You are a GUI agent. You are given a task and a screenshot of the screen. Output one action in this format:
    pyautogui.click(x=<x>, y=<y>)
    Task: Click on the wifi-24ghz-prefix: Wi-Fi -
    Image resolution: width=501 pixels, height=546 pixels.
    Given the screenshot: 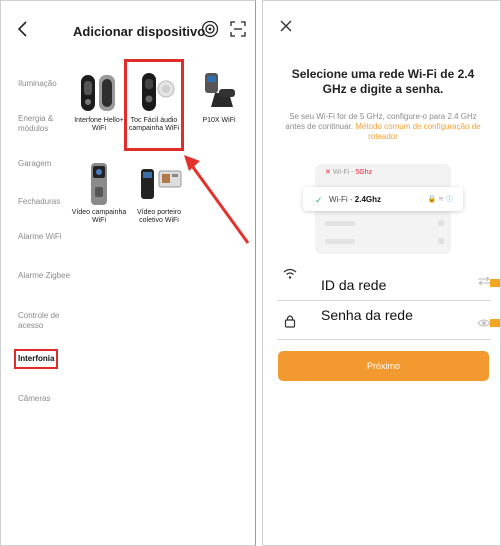 What is the action you would take?
    pyautogui.click(x=342, y=199)
    